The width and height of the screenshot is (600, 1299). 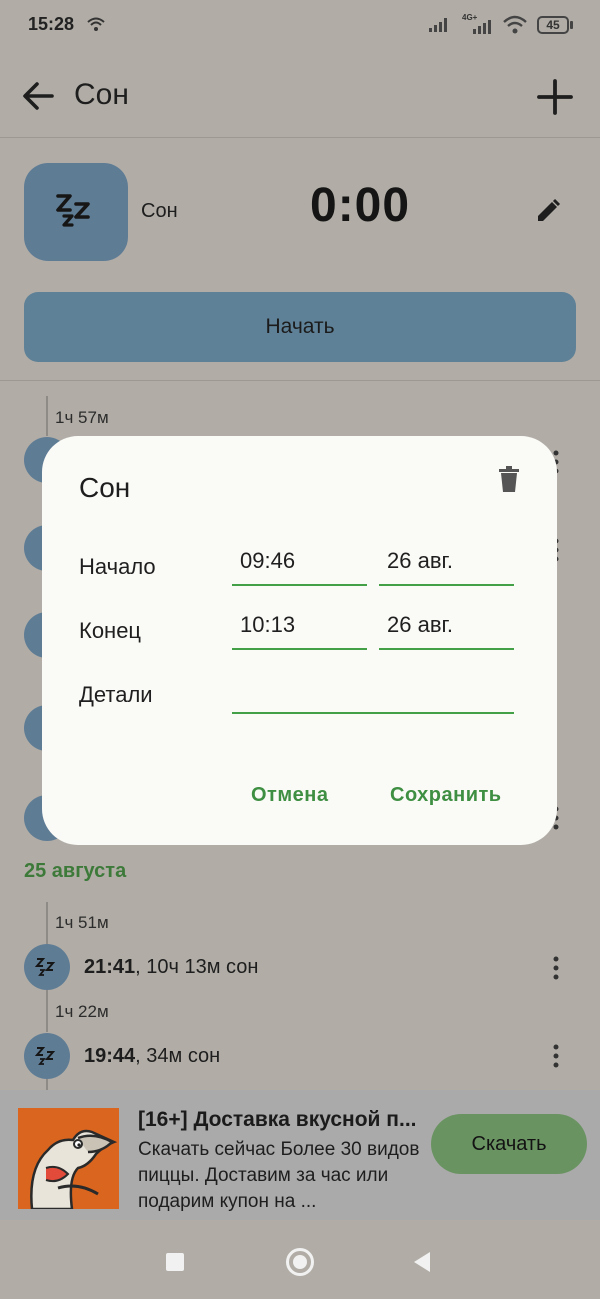 I want to click on start-time-field: 09:46, so click(x=299, y=566).